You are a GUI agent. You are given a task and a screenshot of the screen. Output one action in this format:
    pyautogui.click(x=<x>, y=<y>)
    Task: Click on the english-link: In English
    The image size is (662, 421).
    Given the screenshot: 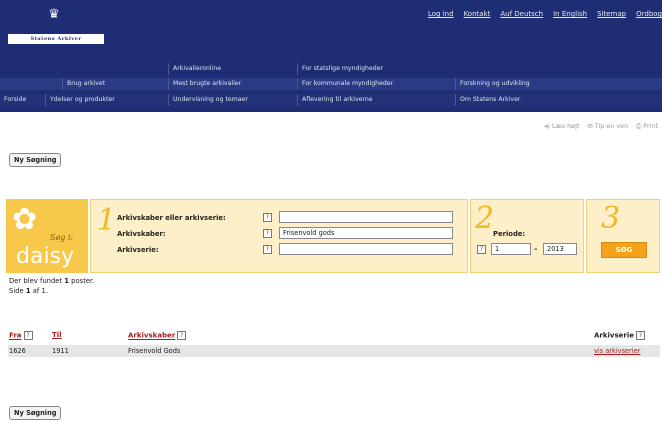 What is the action you would take?
    pyautogui.click(x=570, y=14)
    